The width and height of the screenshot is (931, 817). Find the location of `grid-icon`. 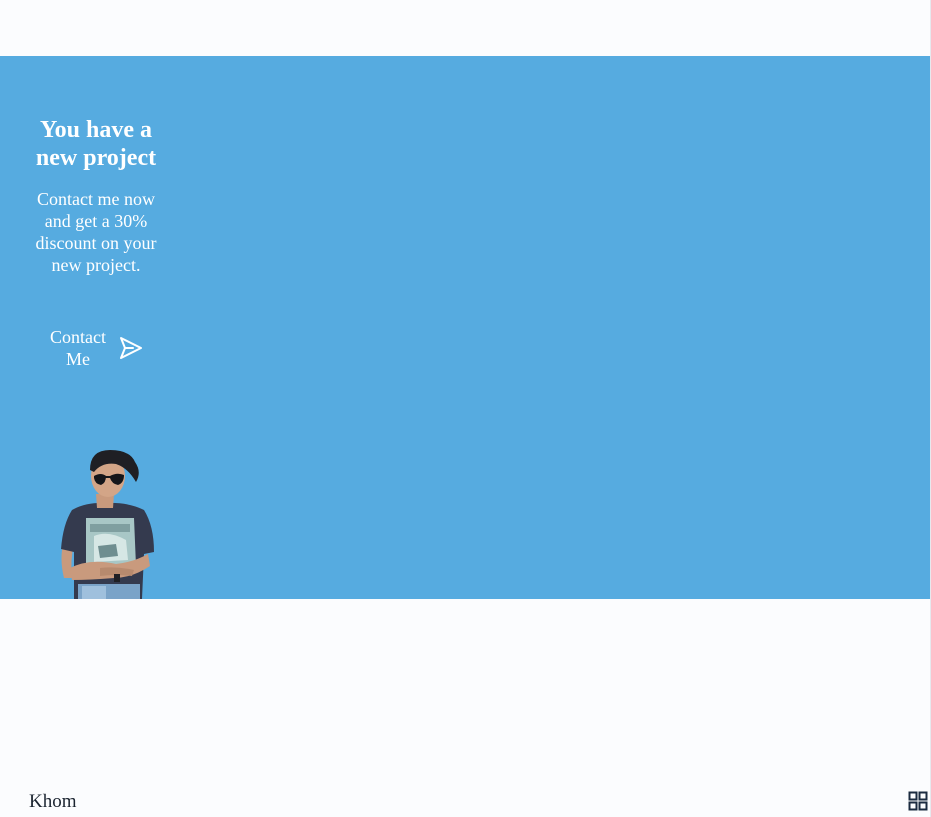

grid-icon is located at coordinates (918, 803).